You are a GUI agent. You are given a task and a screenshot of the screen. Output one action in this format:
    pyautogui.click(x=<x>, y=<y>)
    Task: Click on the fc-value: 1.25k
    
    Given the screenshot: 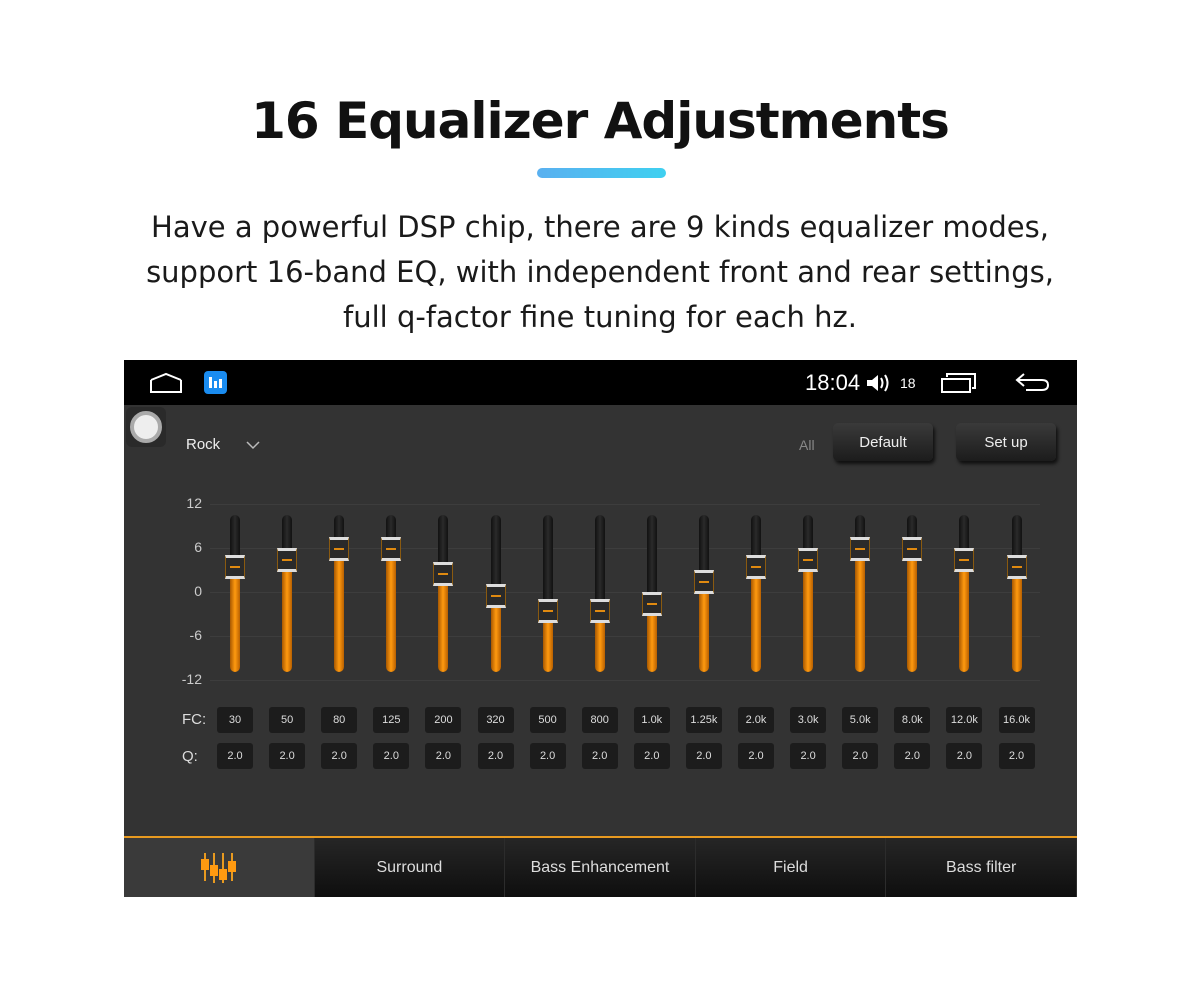 What is the action you would take?
    pyautogui.click(x=703, y=720)
    